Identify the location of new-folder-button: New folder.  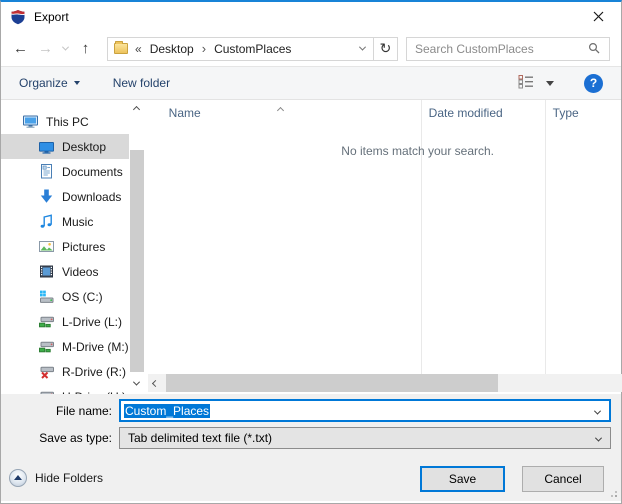
(141, 83).